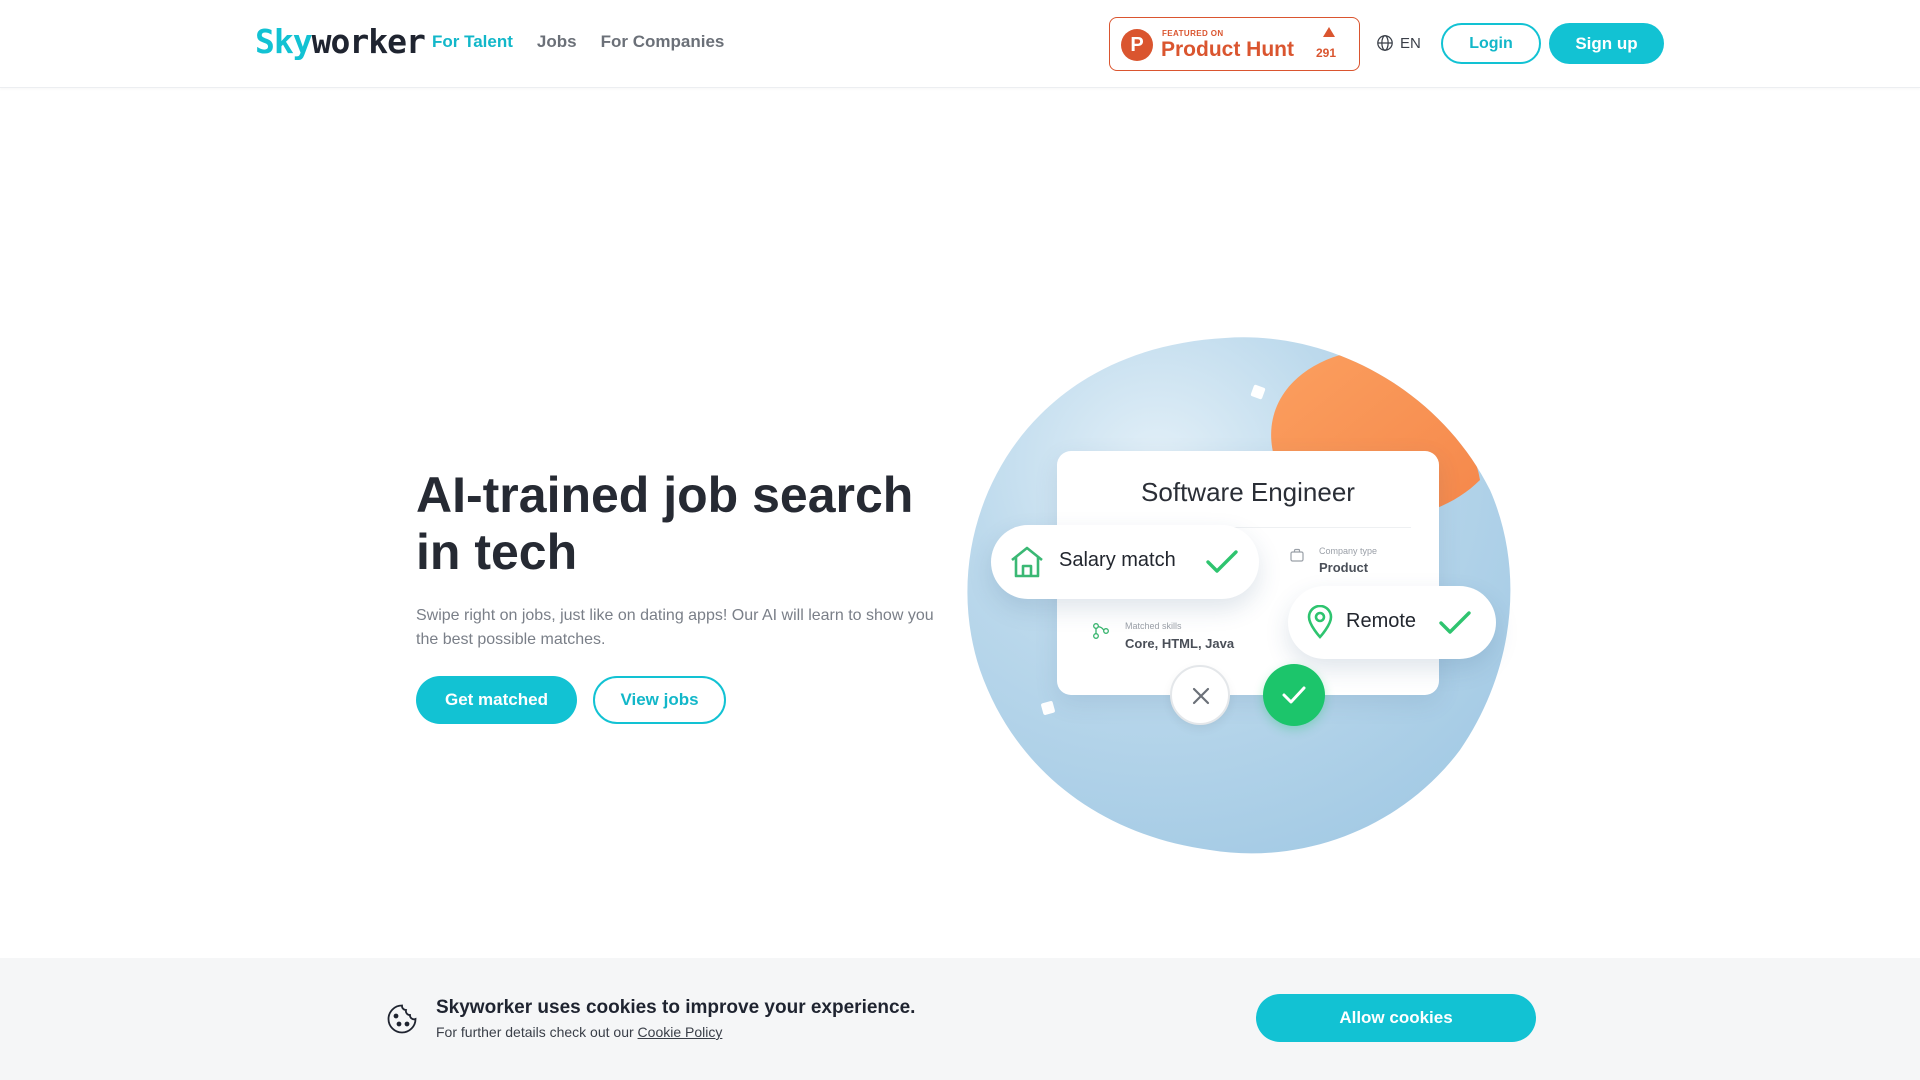 This screenshot has height=1080, width=1920. I want to click on salary-match-label: Salary match, so click(1117, 560).